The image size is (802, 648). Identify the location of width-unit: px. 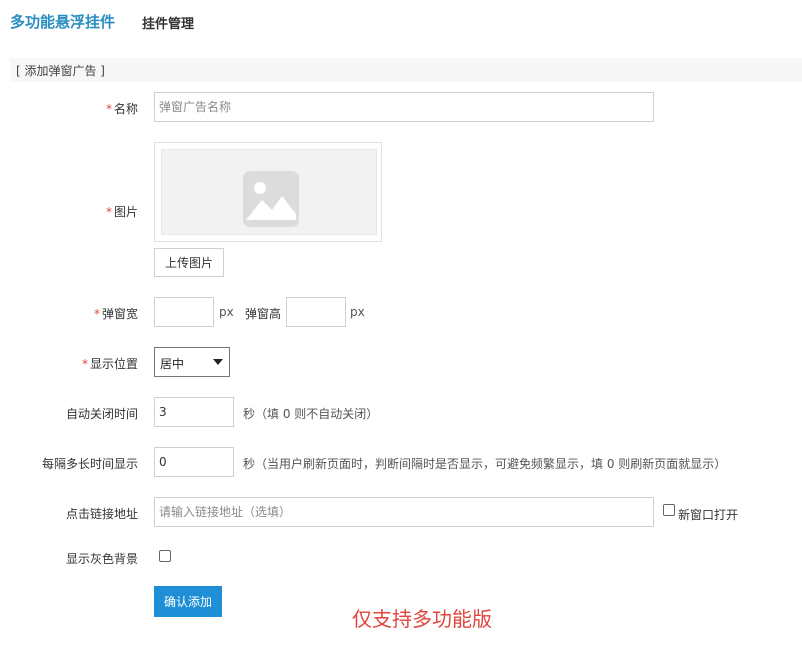
(226, 312).